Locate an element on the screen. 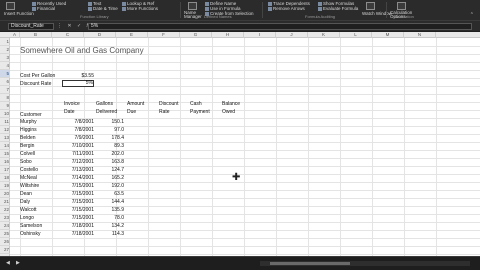 This screenshot has width=480, height=270. header-cash-2: Payment is located at coordinates (200, 112).